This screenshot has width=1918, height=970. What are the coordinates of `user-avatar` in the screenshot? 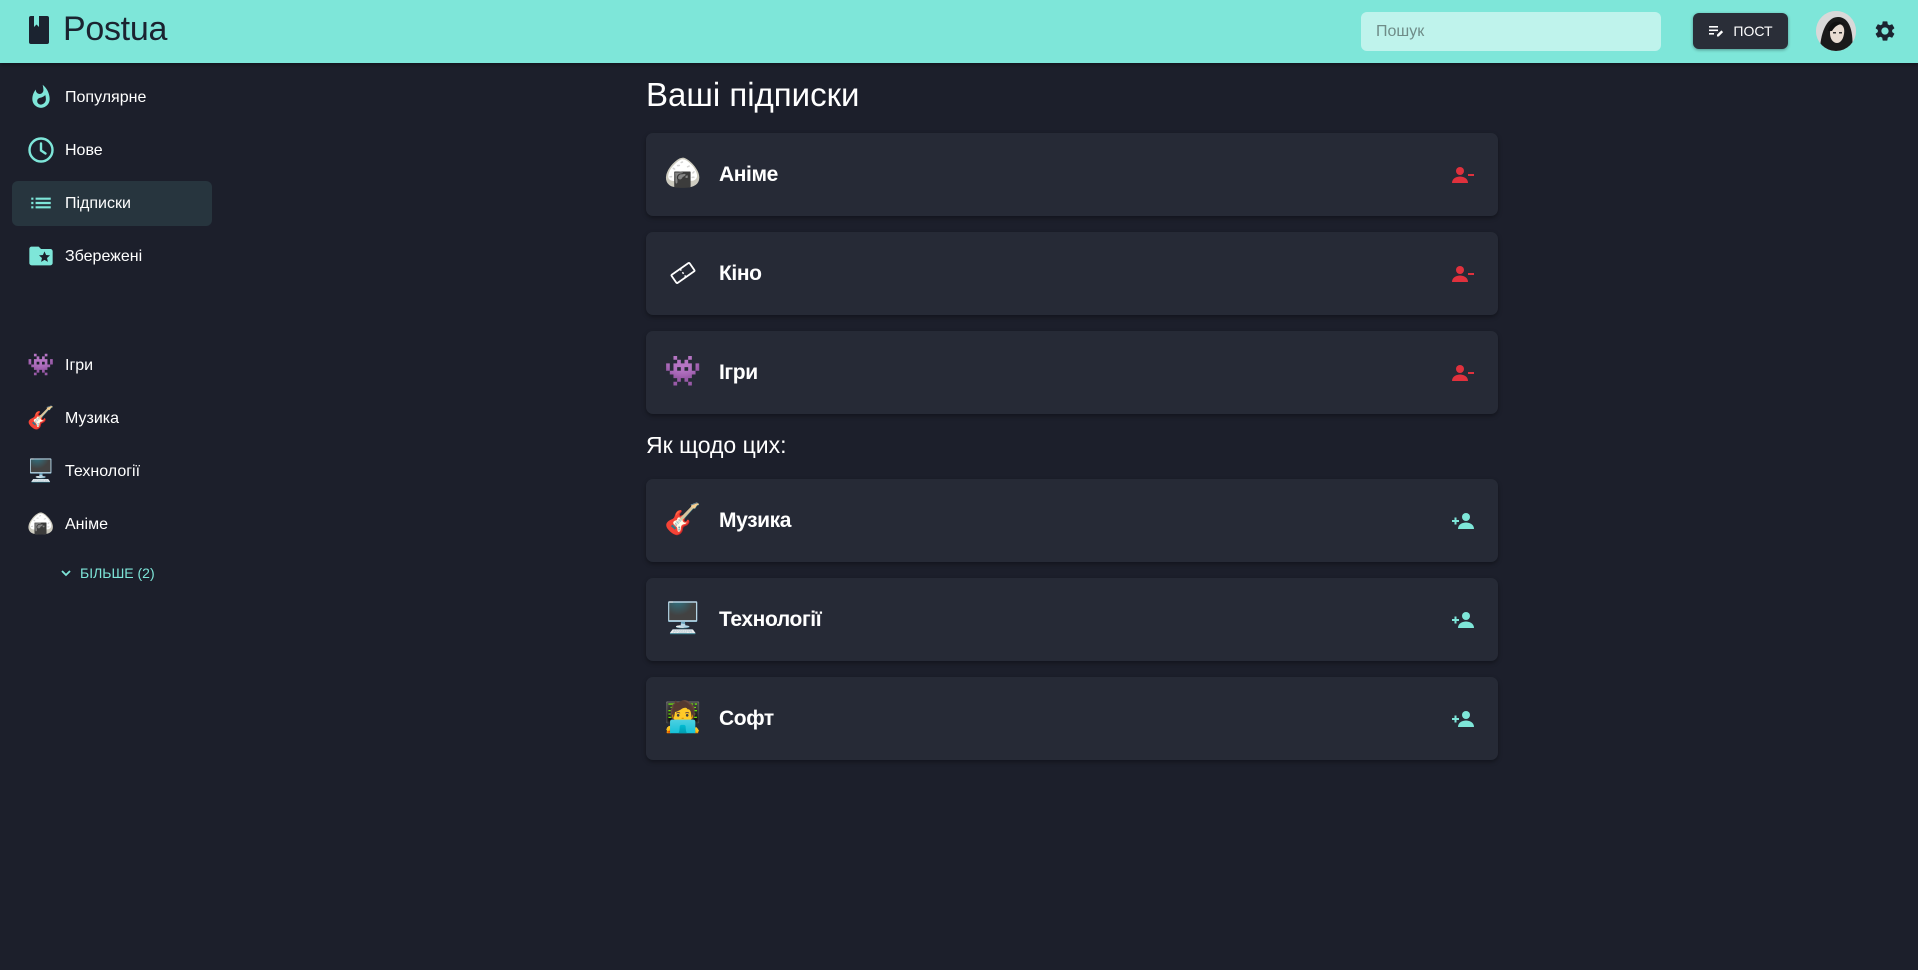 It's located at (1836, 31).